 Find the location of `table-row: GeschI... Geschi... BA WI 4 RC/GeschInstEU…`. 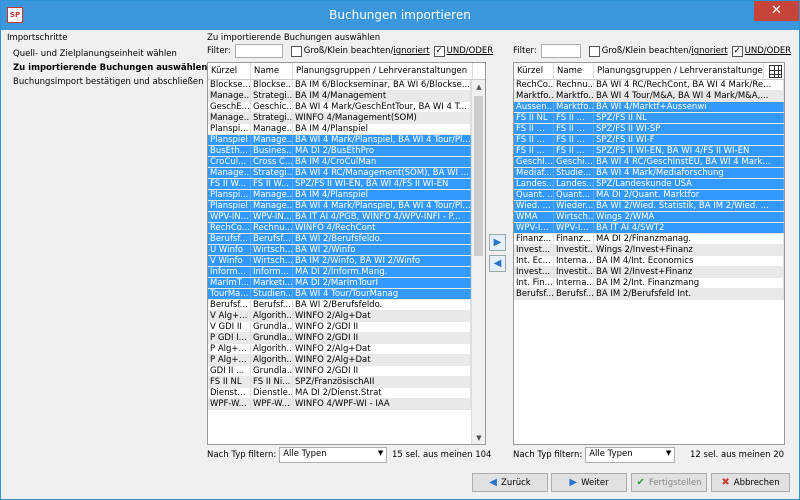

table-row: GeschI... Geschi... BA WI 4 RC/GeschInstEU… is located at coordinates (649, 162).